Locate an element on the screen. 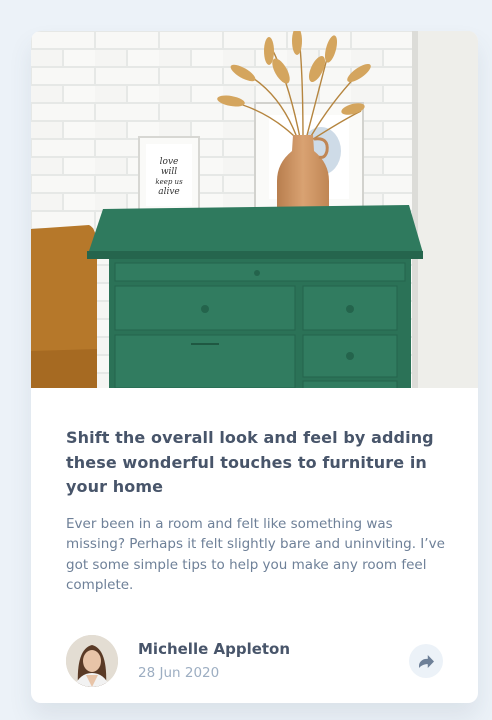 This screenshot has width=492, height=720. avatar is located at coordinates (92, 661).